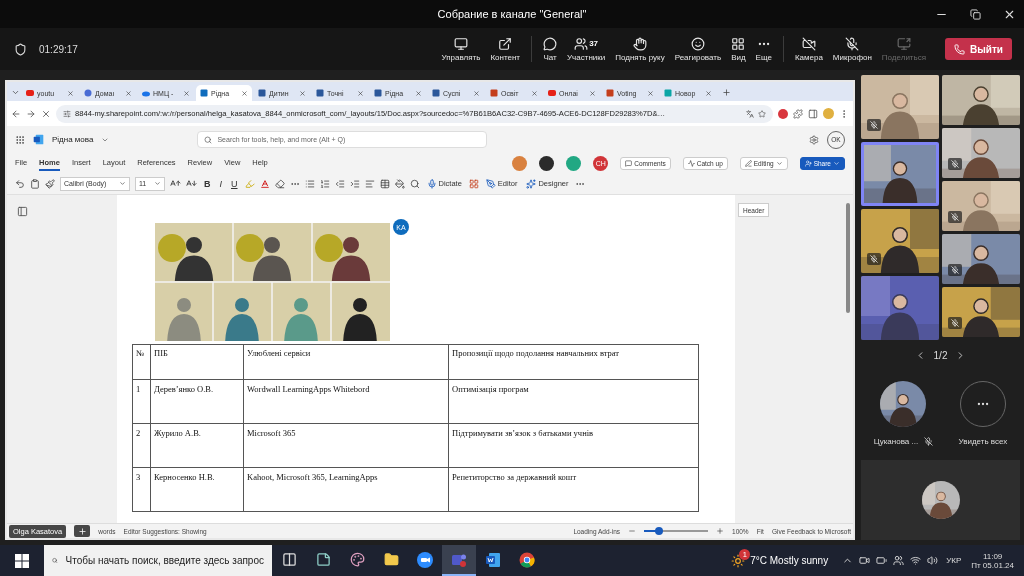  What do you see at coordinates (763, 49) in the screenshot?
I see `more-button: Еще` at bounding box center [763, 49].